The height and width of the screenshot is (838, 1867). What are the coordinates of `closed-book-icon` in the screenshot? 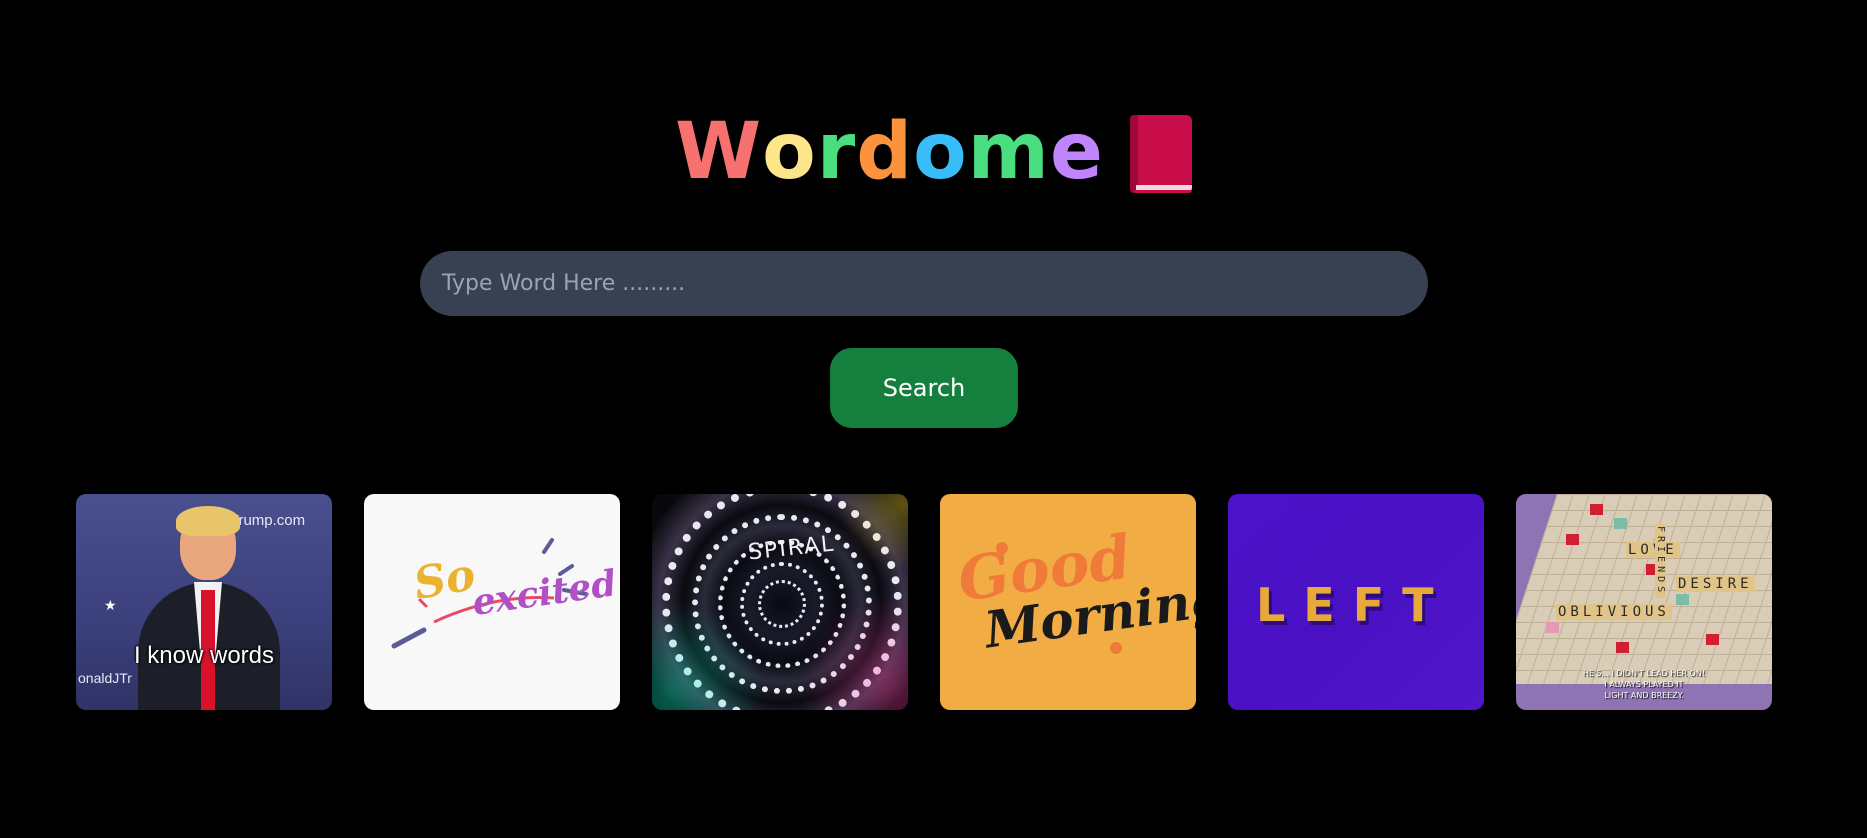 It's located at (1160, 154).